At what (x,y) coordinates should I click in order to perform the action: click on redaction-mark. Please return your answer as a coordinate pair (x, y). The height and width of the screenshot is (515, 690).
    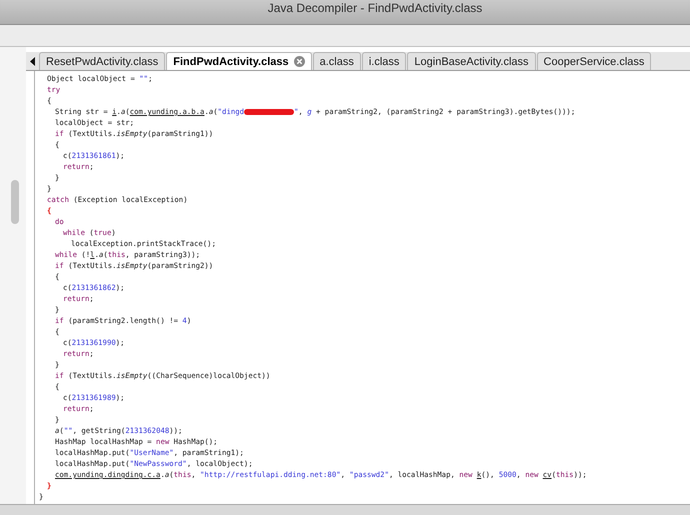
    Looking at the image, I should click on (269, 112).